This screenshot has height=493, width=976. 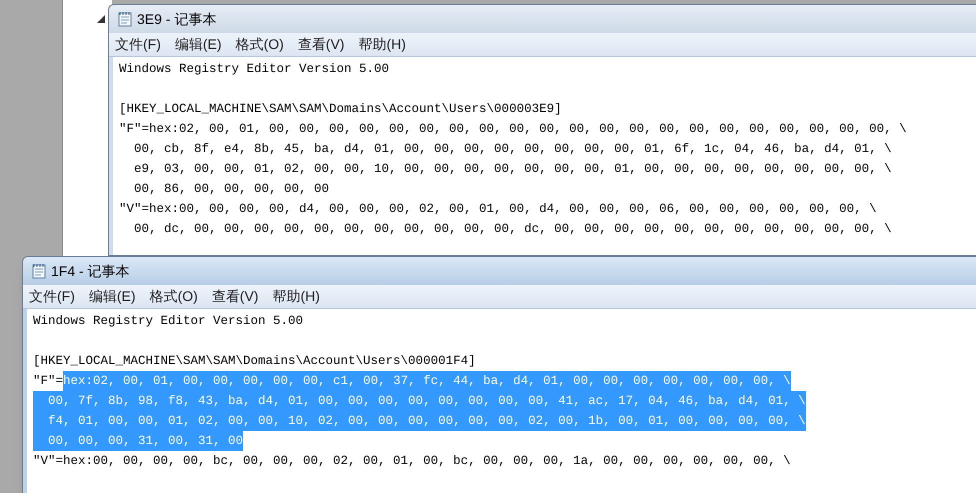 I want to click on window-title: 1F4 - 记事本, so click(x=90, y=271).